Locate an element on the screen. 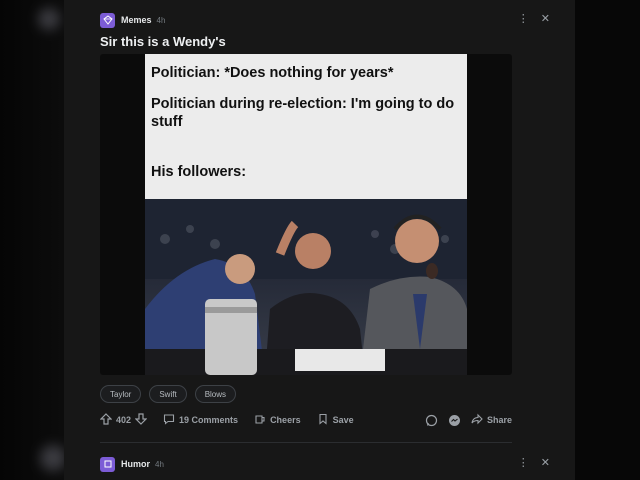 Image resolution: width=640 pixels, height=480 pixels. comments-button: 19 Comments is located at coordinates (200, 420).